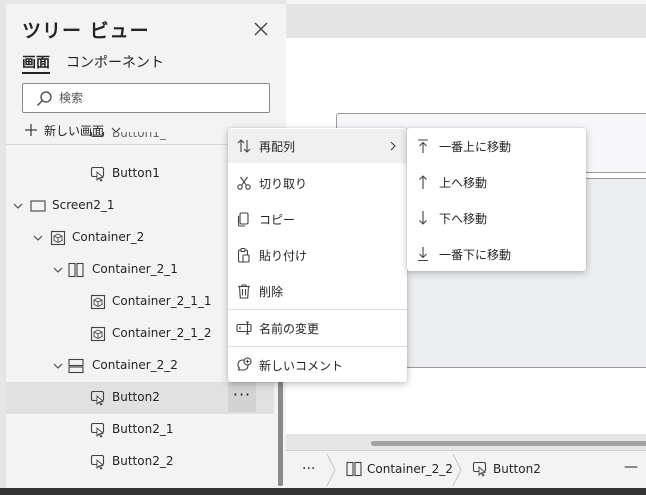 This screenshot has height=495, width=646. I want to click on breadcrumb: ··· Container_2_2 Button2 —, so click(466, 469).